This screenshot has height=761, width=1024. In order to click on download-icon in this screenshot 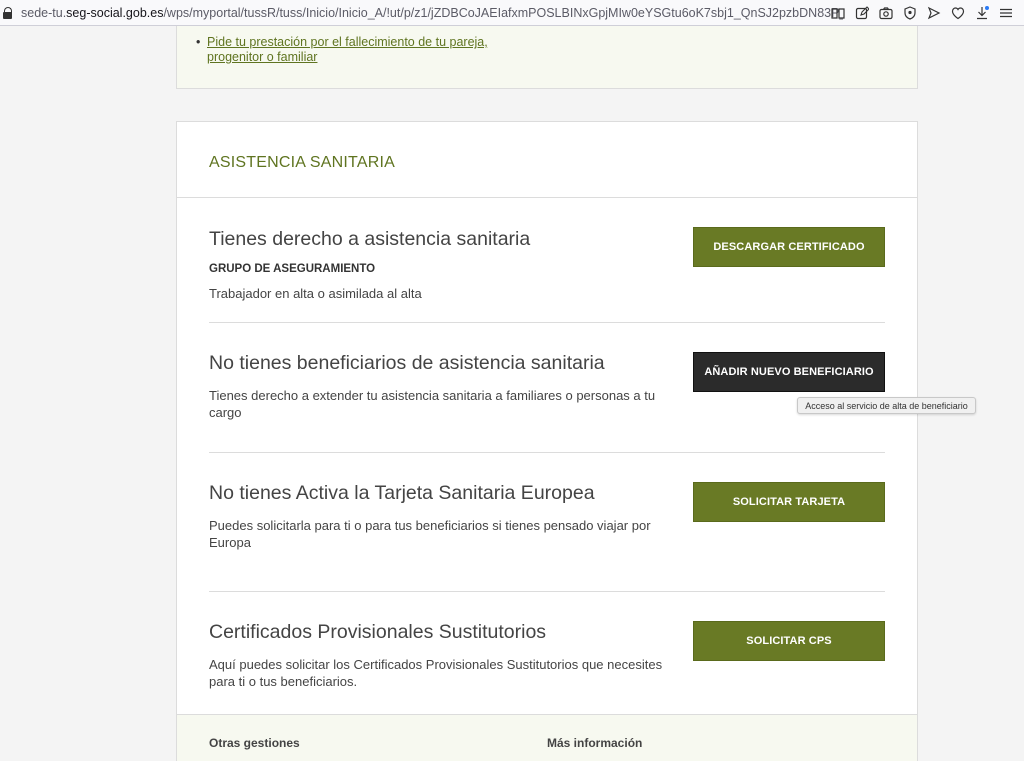, I will do `click(982, 13)`.